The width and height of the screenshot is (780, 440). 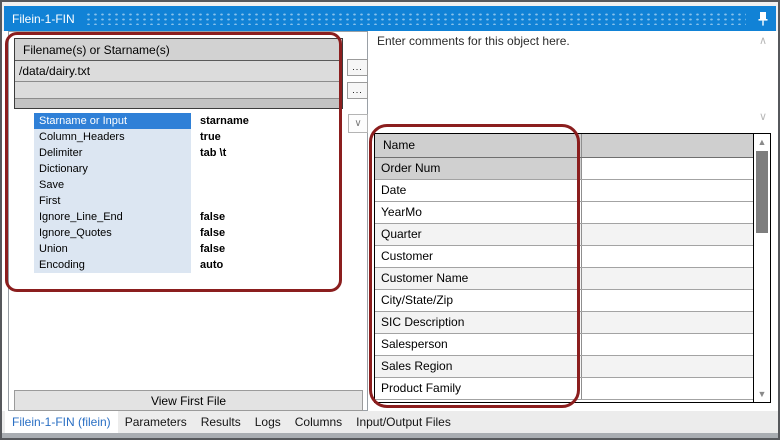 I want to click on property-label: First, so click(x=112, y=201).